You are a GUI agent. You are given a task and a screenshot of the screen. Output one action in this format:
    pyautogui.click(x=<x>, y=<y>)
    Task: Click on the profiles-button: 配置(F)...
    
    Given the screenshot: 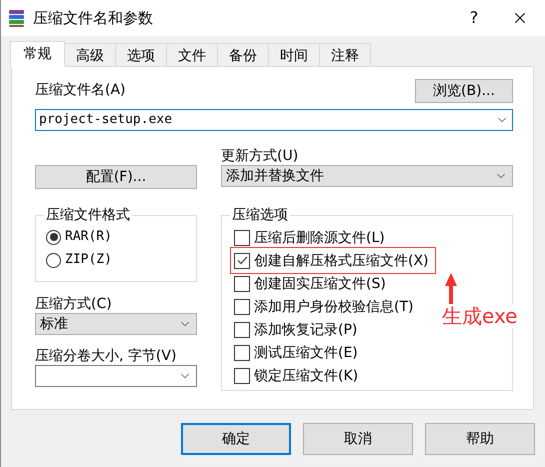 What is the action you would take?
    pyautogui.click(x=116, y=177)
    